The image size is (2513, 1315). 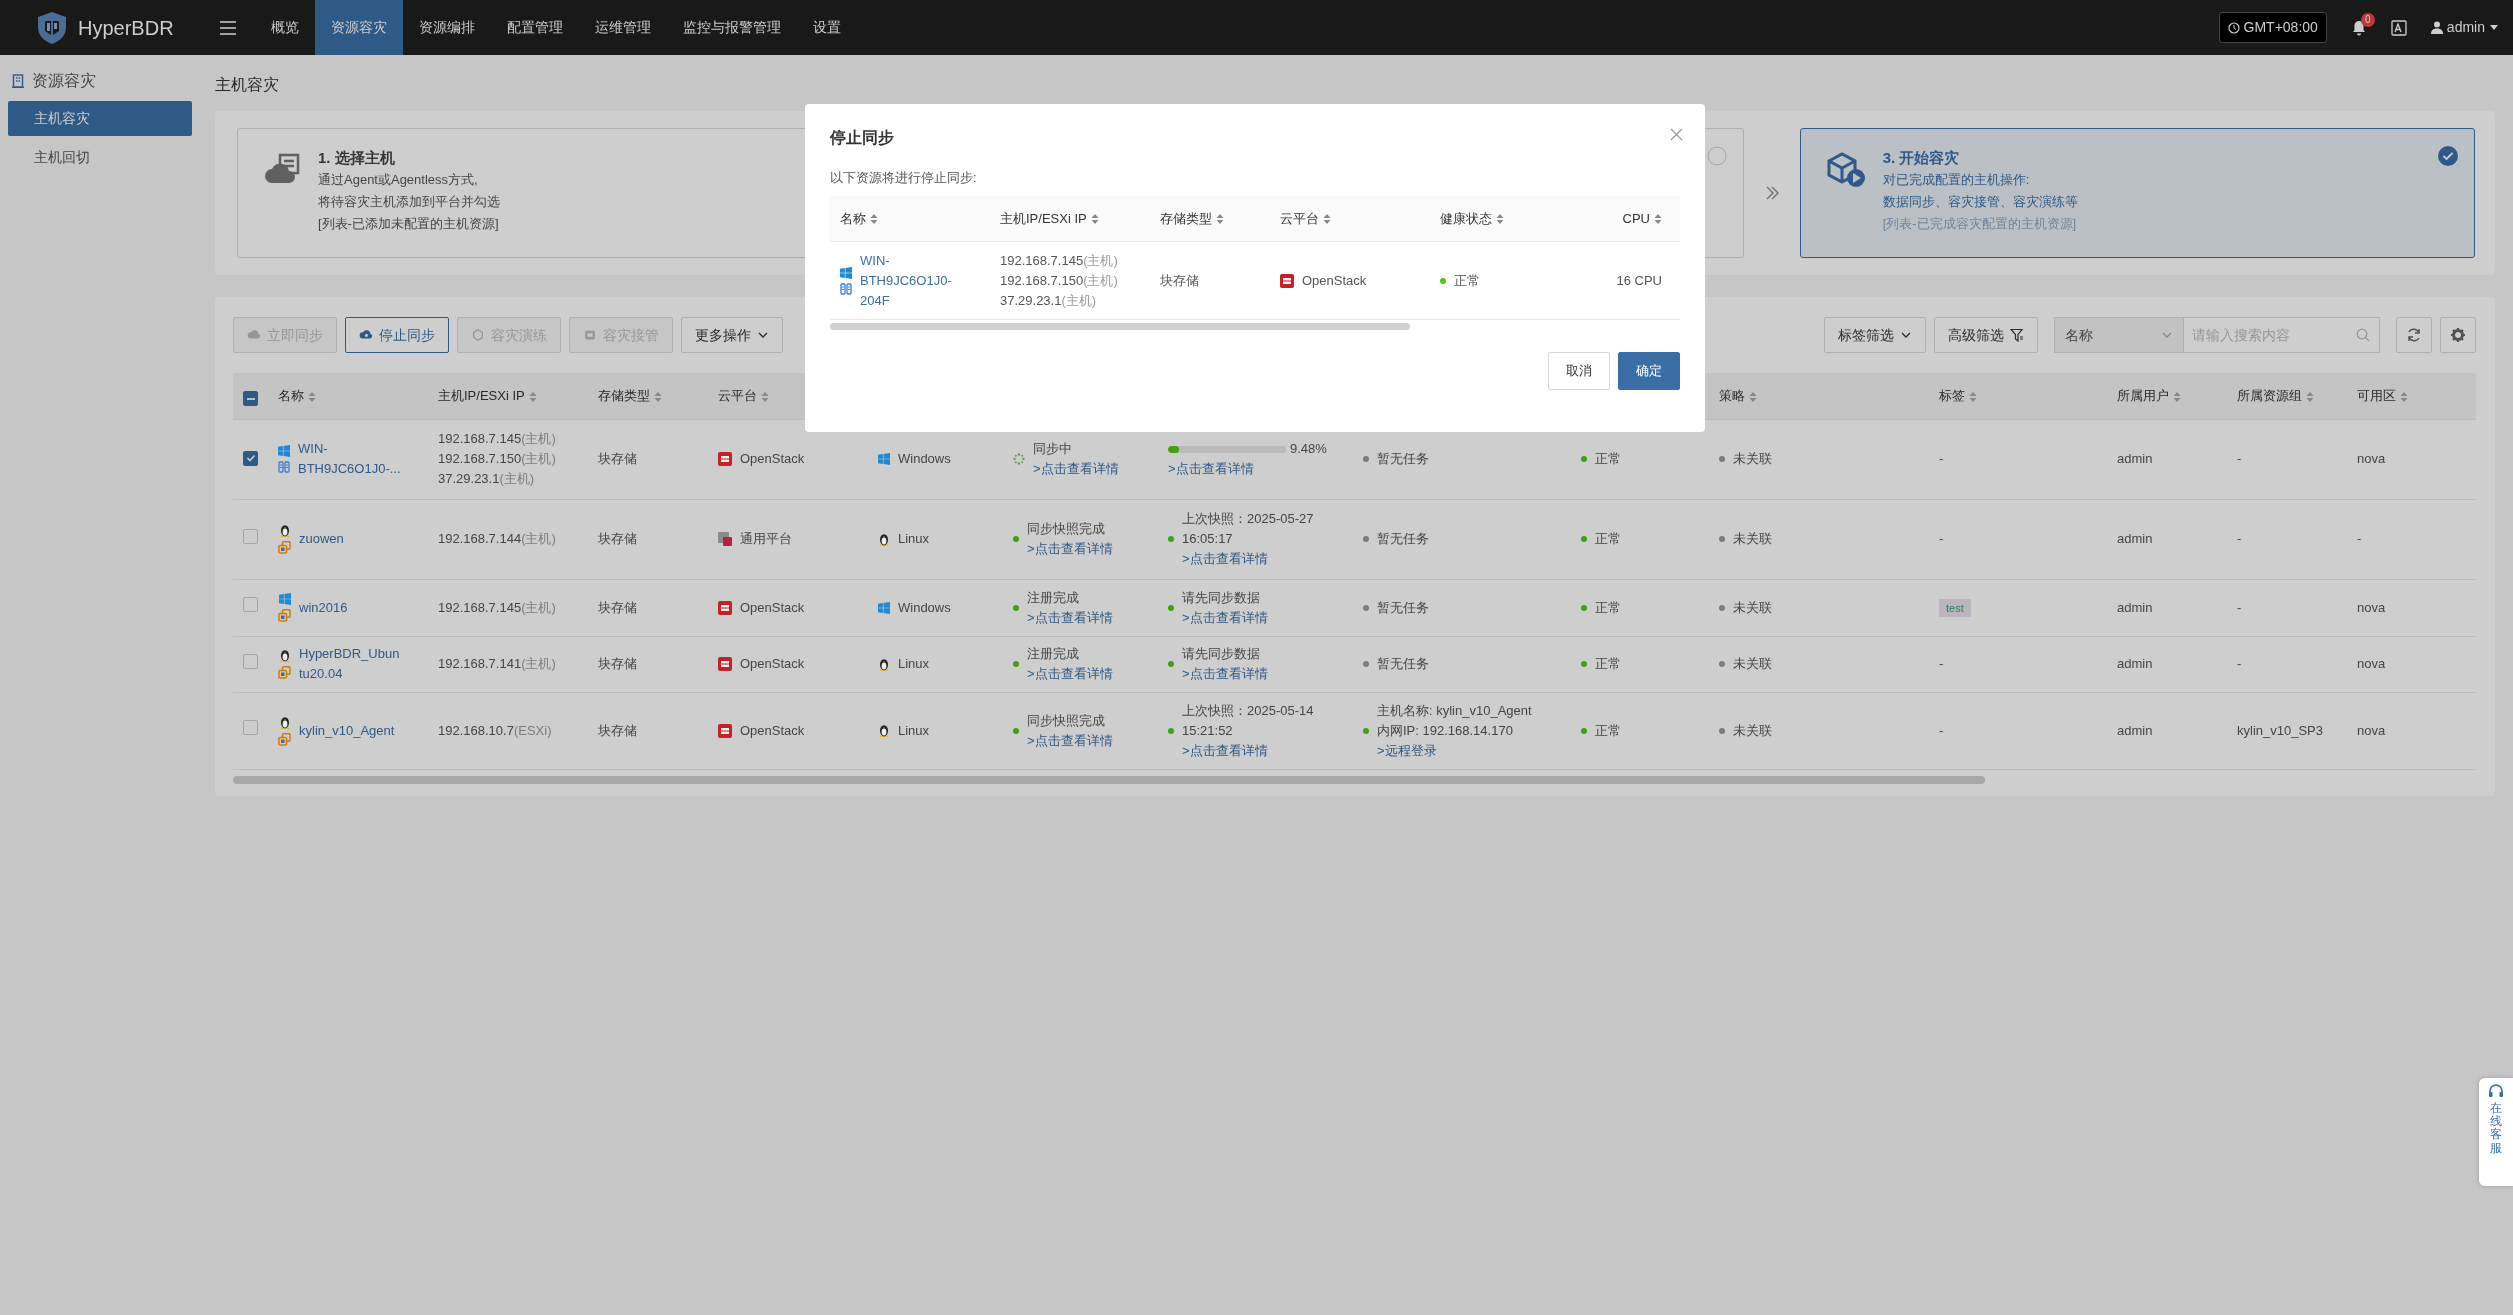 What do you see at coordinates (321, 539) in the screenshot?
I see `host-name-link: zuowen` at bounding box center [321, 539].